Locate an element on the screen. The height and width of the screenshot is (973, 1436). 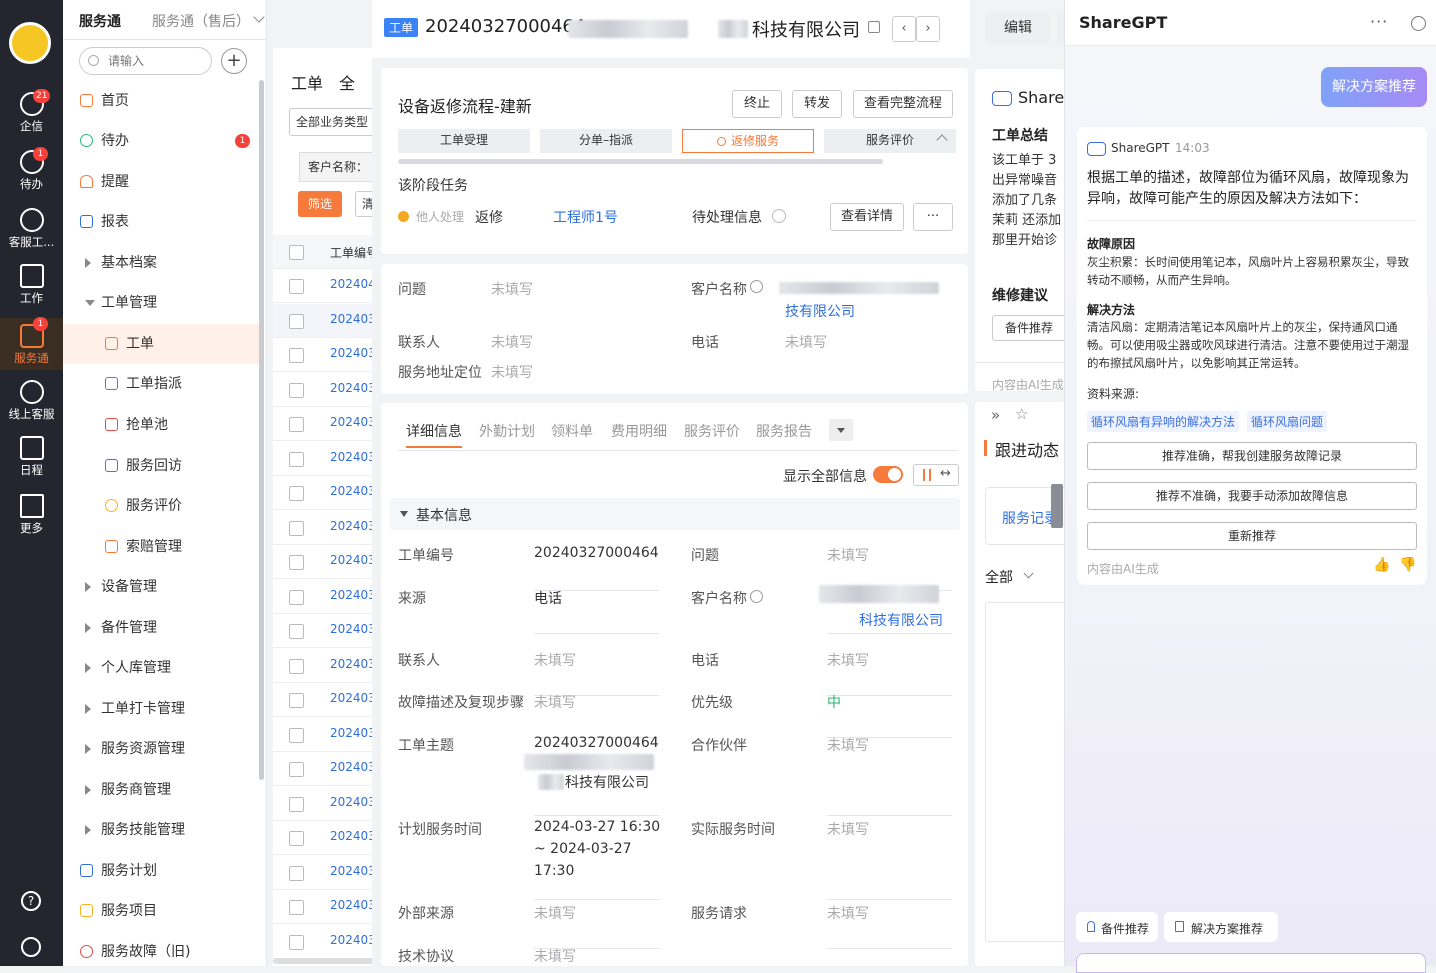
clock-icon is located at coordinates (31, 947).